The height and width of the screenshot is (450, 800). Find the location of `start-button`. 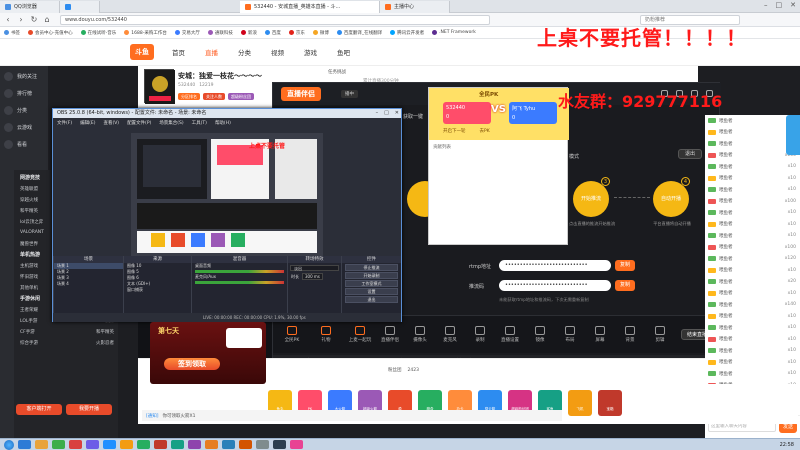

start-button is located at coordinates (9, 444).